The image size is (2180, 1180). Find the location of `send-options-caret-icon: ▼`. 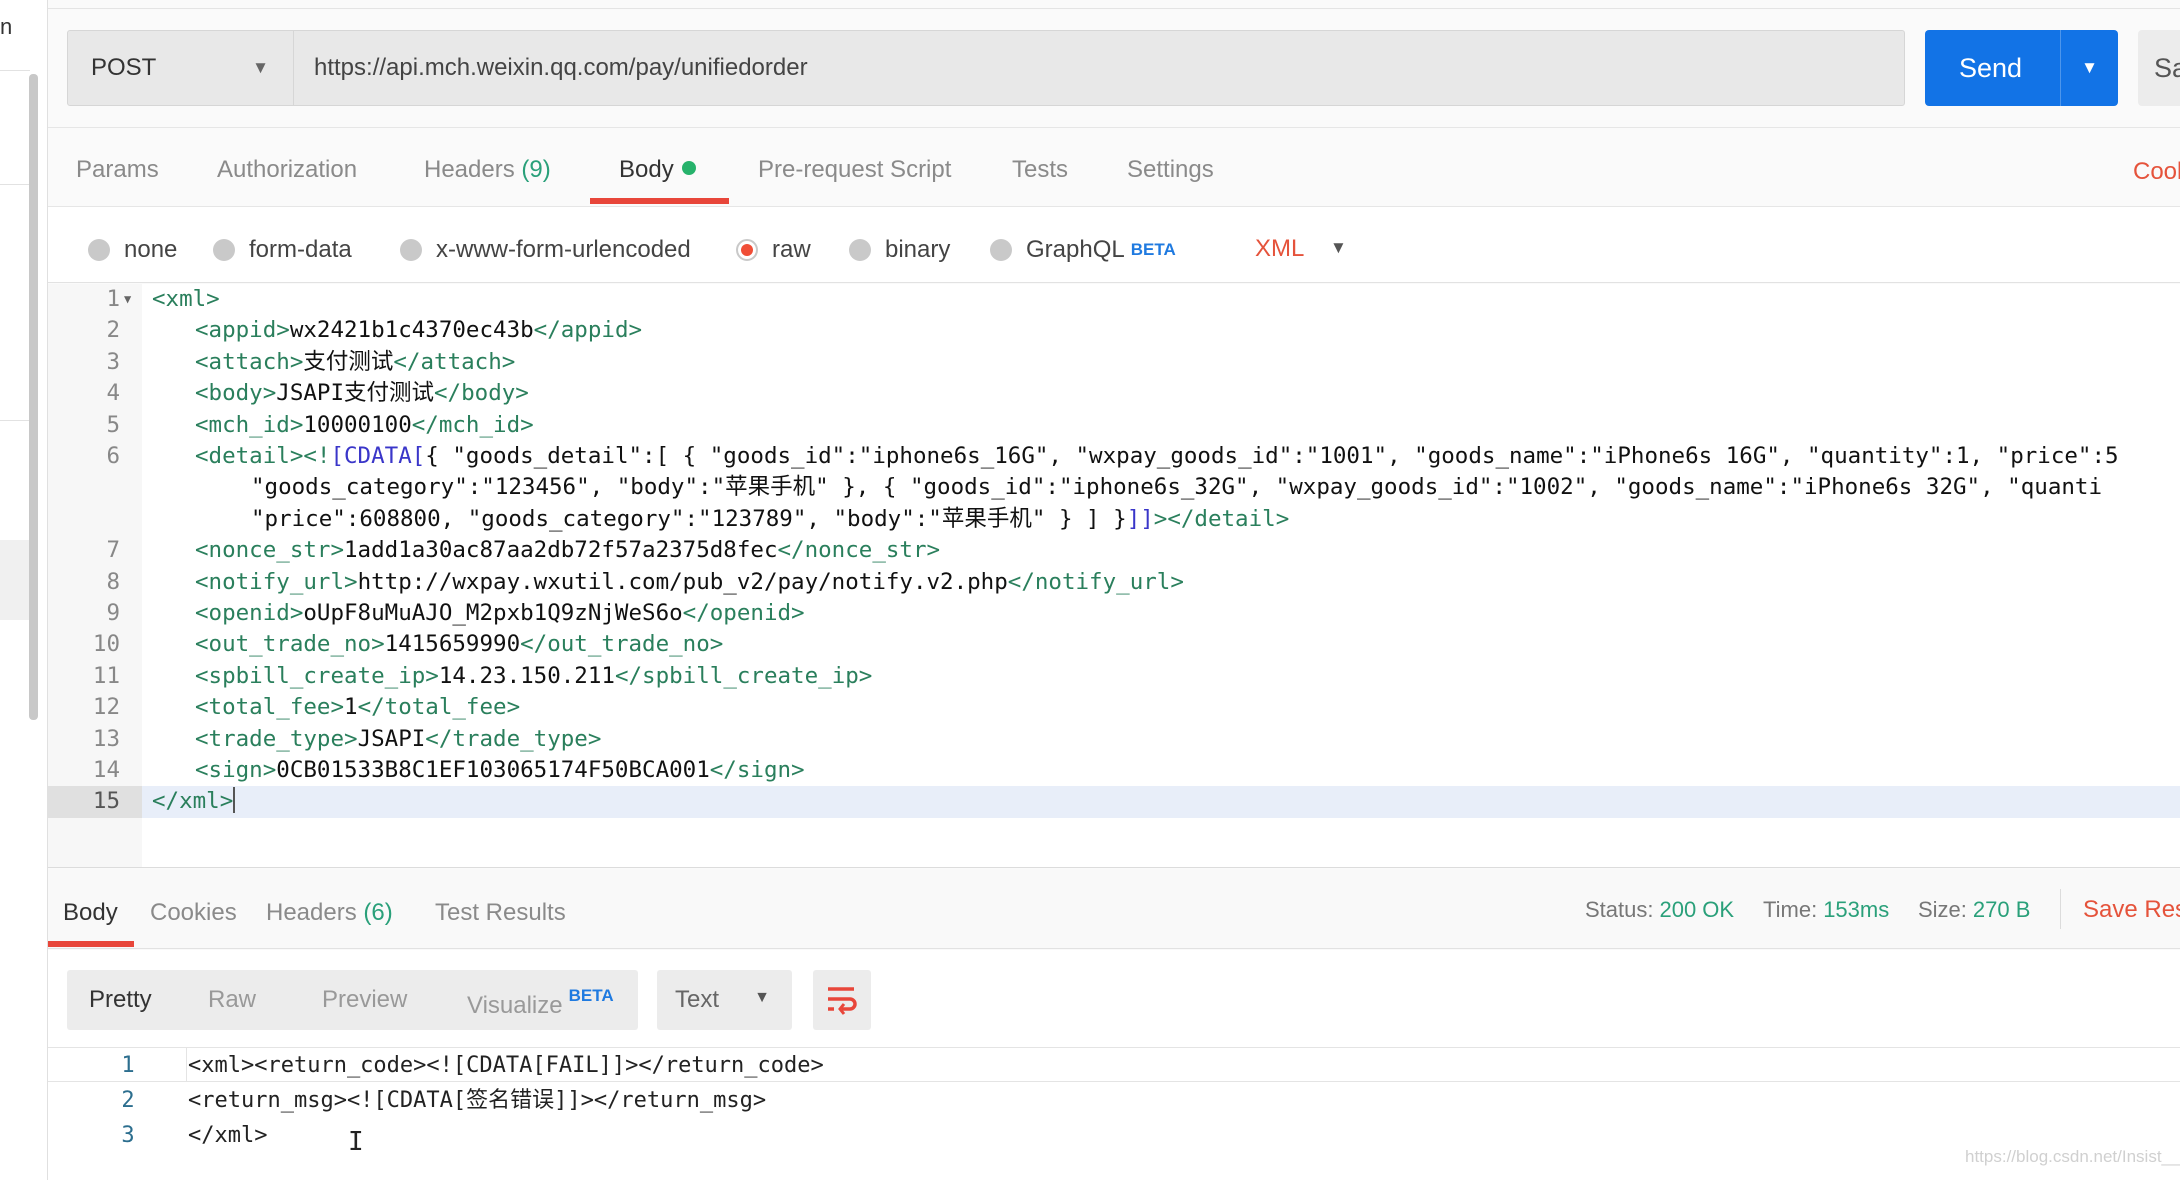

send-options-caret-icon: ▼ is located at coordinates (2089, 68).